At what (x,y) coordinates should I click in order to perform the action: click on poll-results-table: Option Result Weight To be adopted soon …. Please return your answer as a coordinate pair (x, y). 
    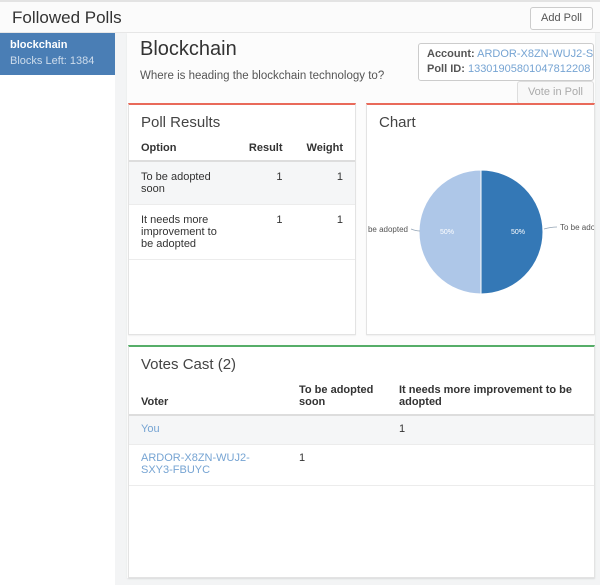
    Looking at the image, I should click on (242, 199).